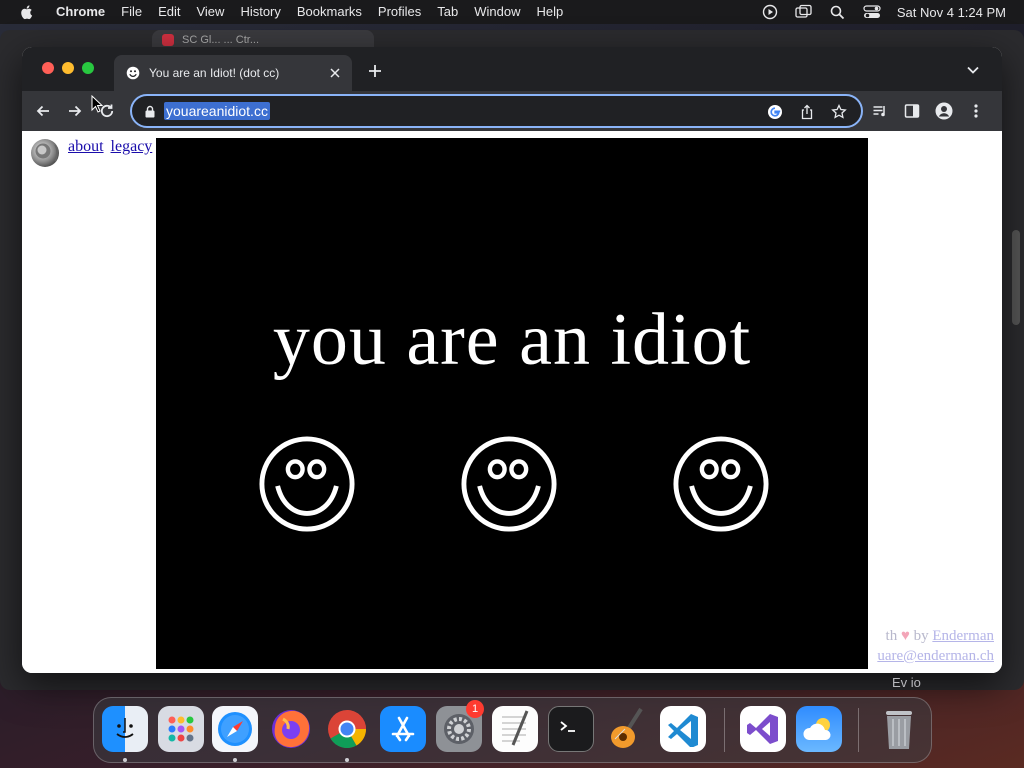 This screenshot has height=768, width=1024. Describe the element at coordinates (721, 484) in the screenshot. I see `smiley-right-icon` at that location.